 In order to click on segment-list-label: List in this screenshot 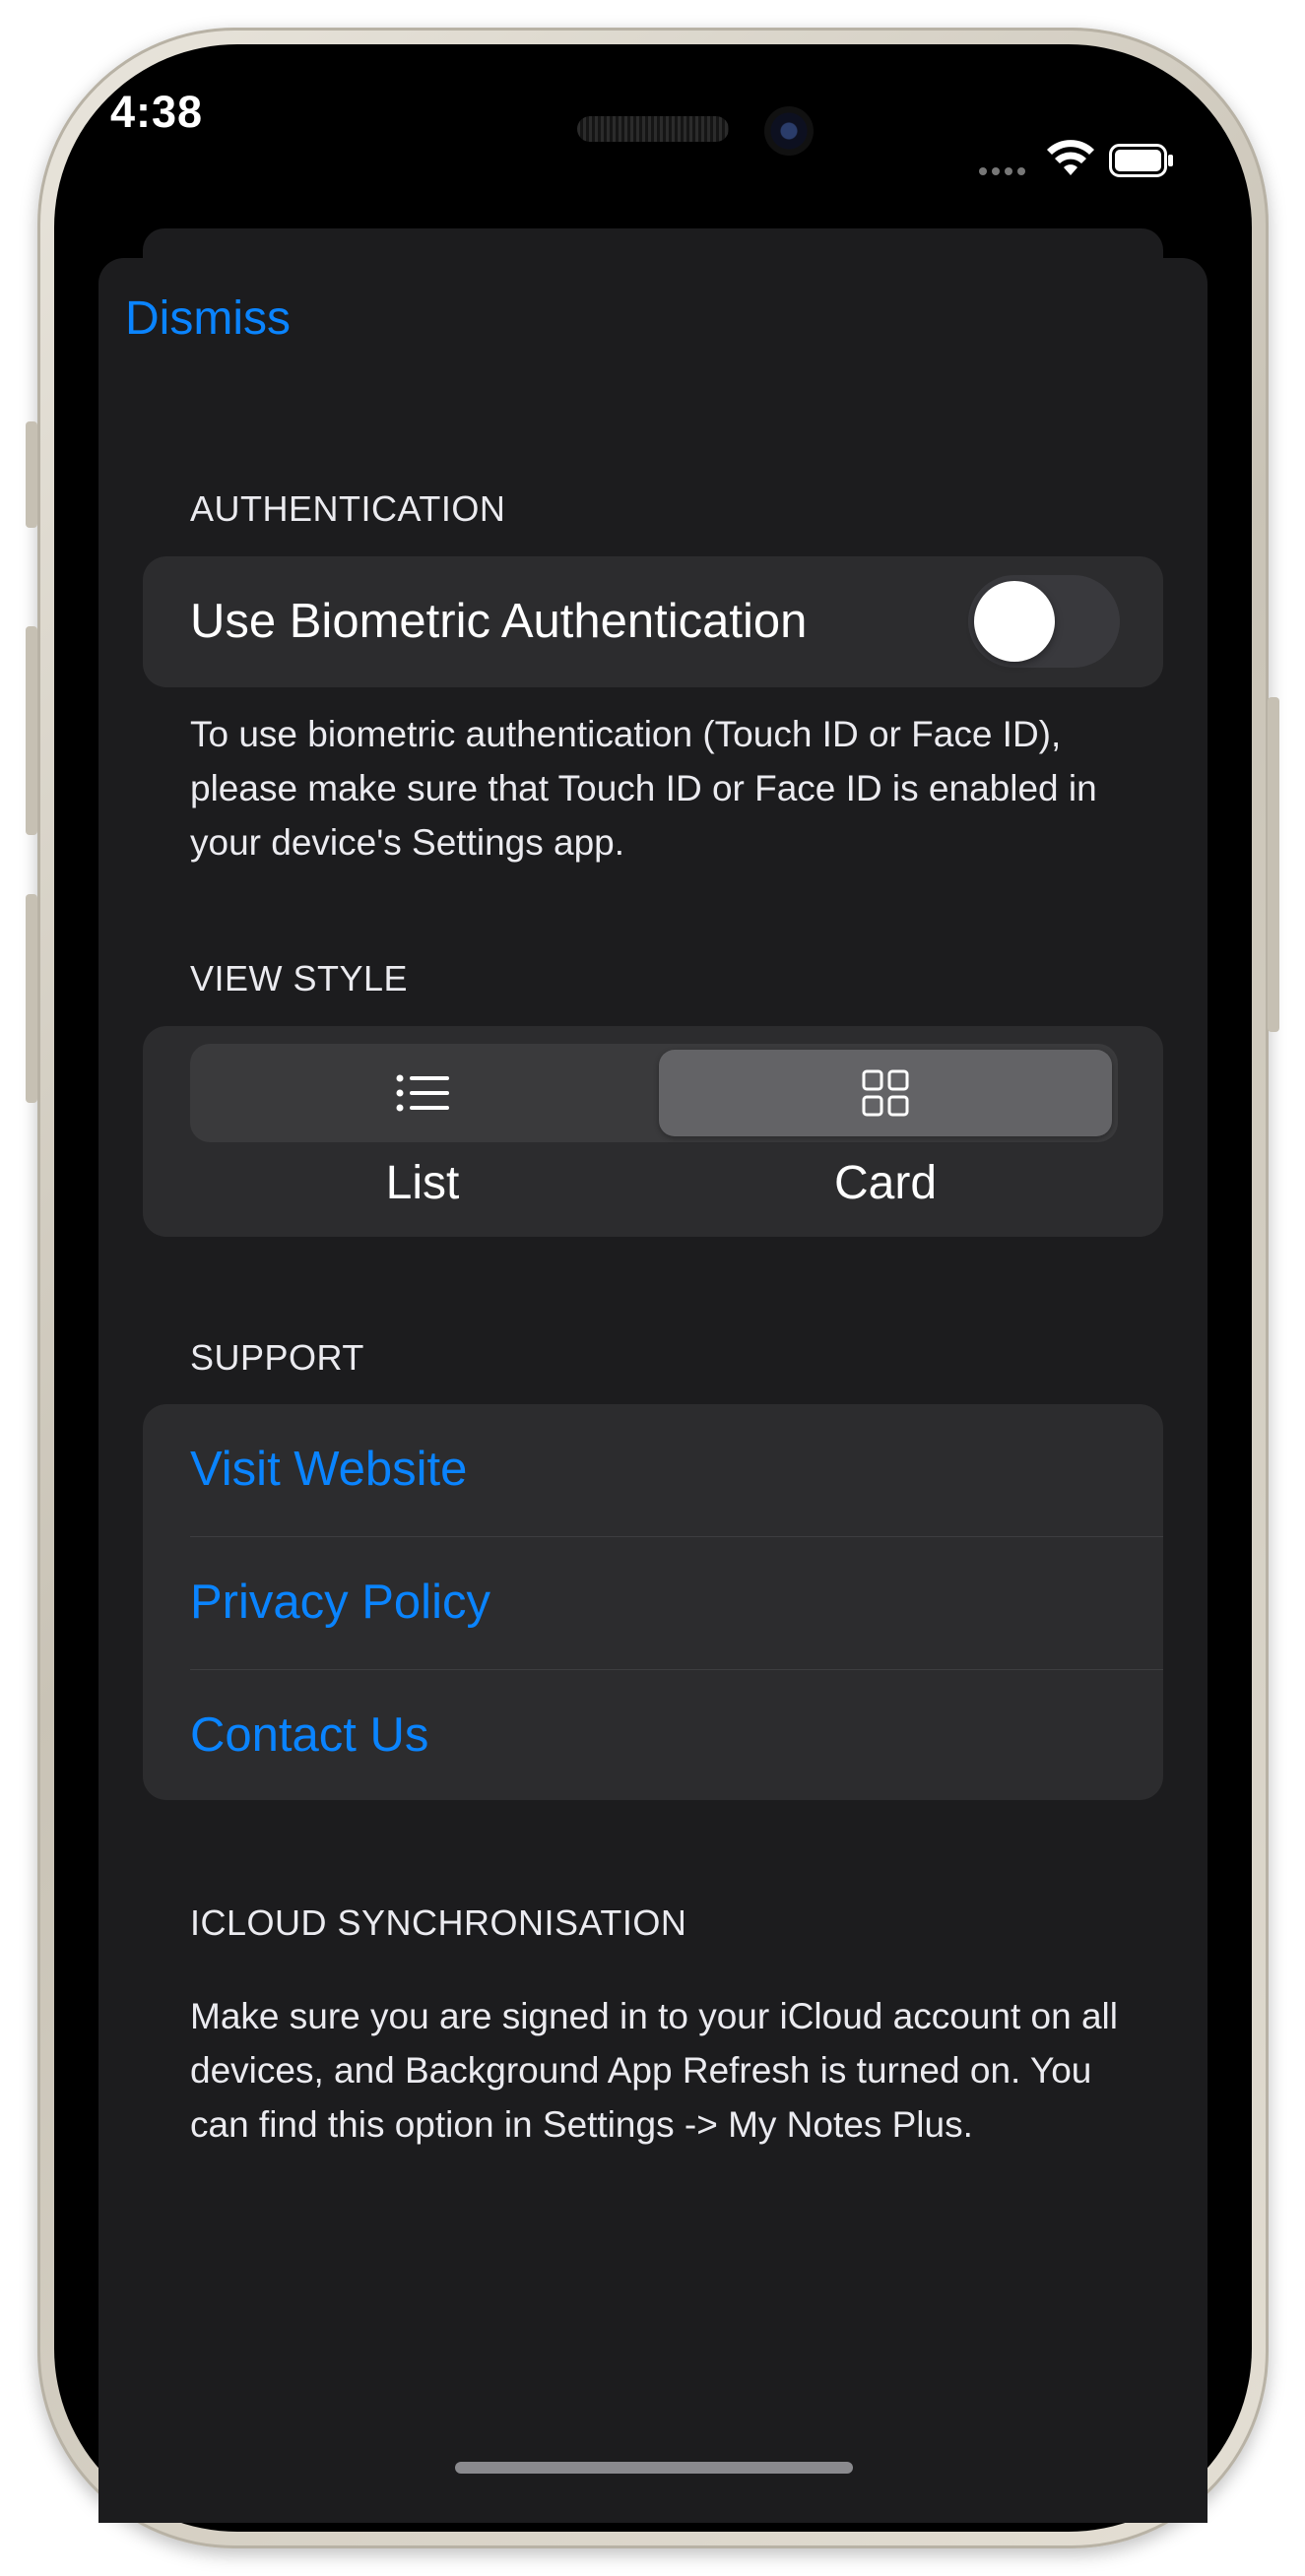, I will do `click(422, 1183)`.